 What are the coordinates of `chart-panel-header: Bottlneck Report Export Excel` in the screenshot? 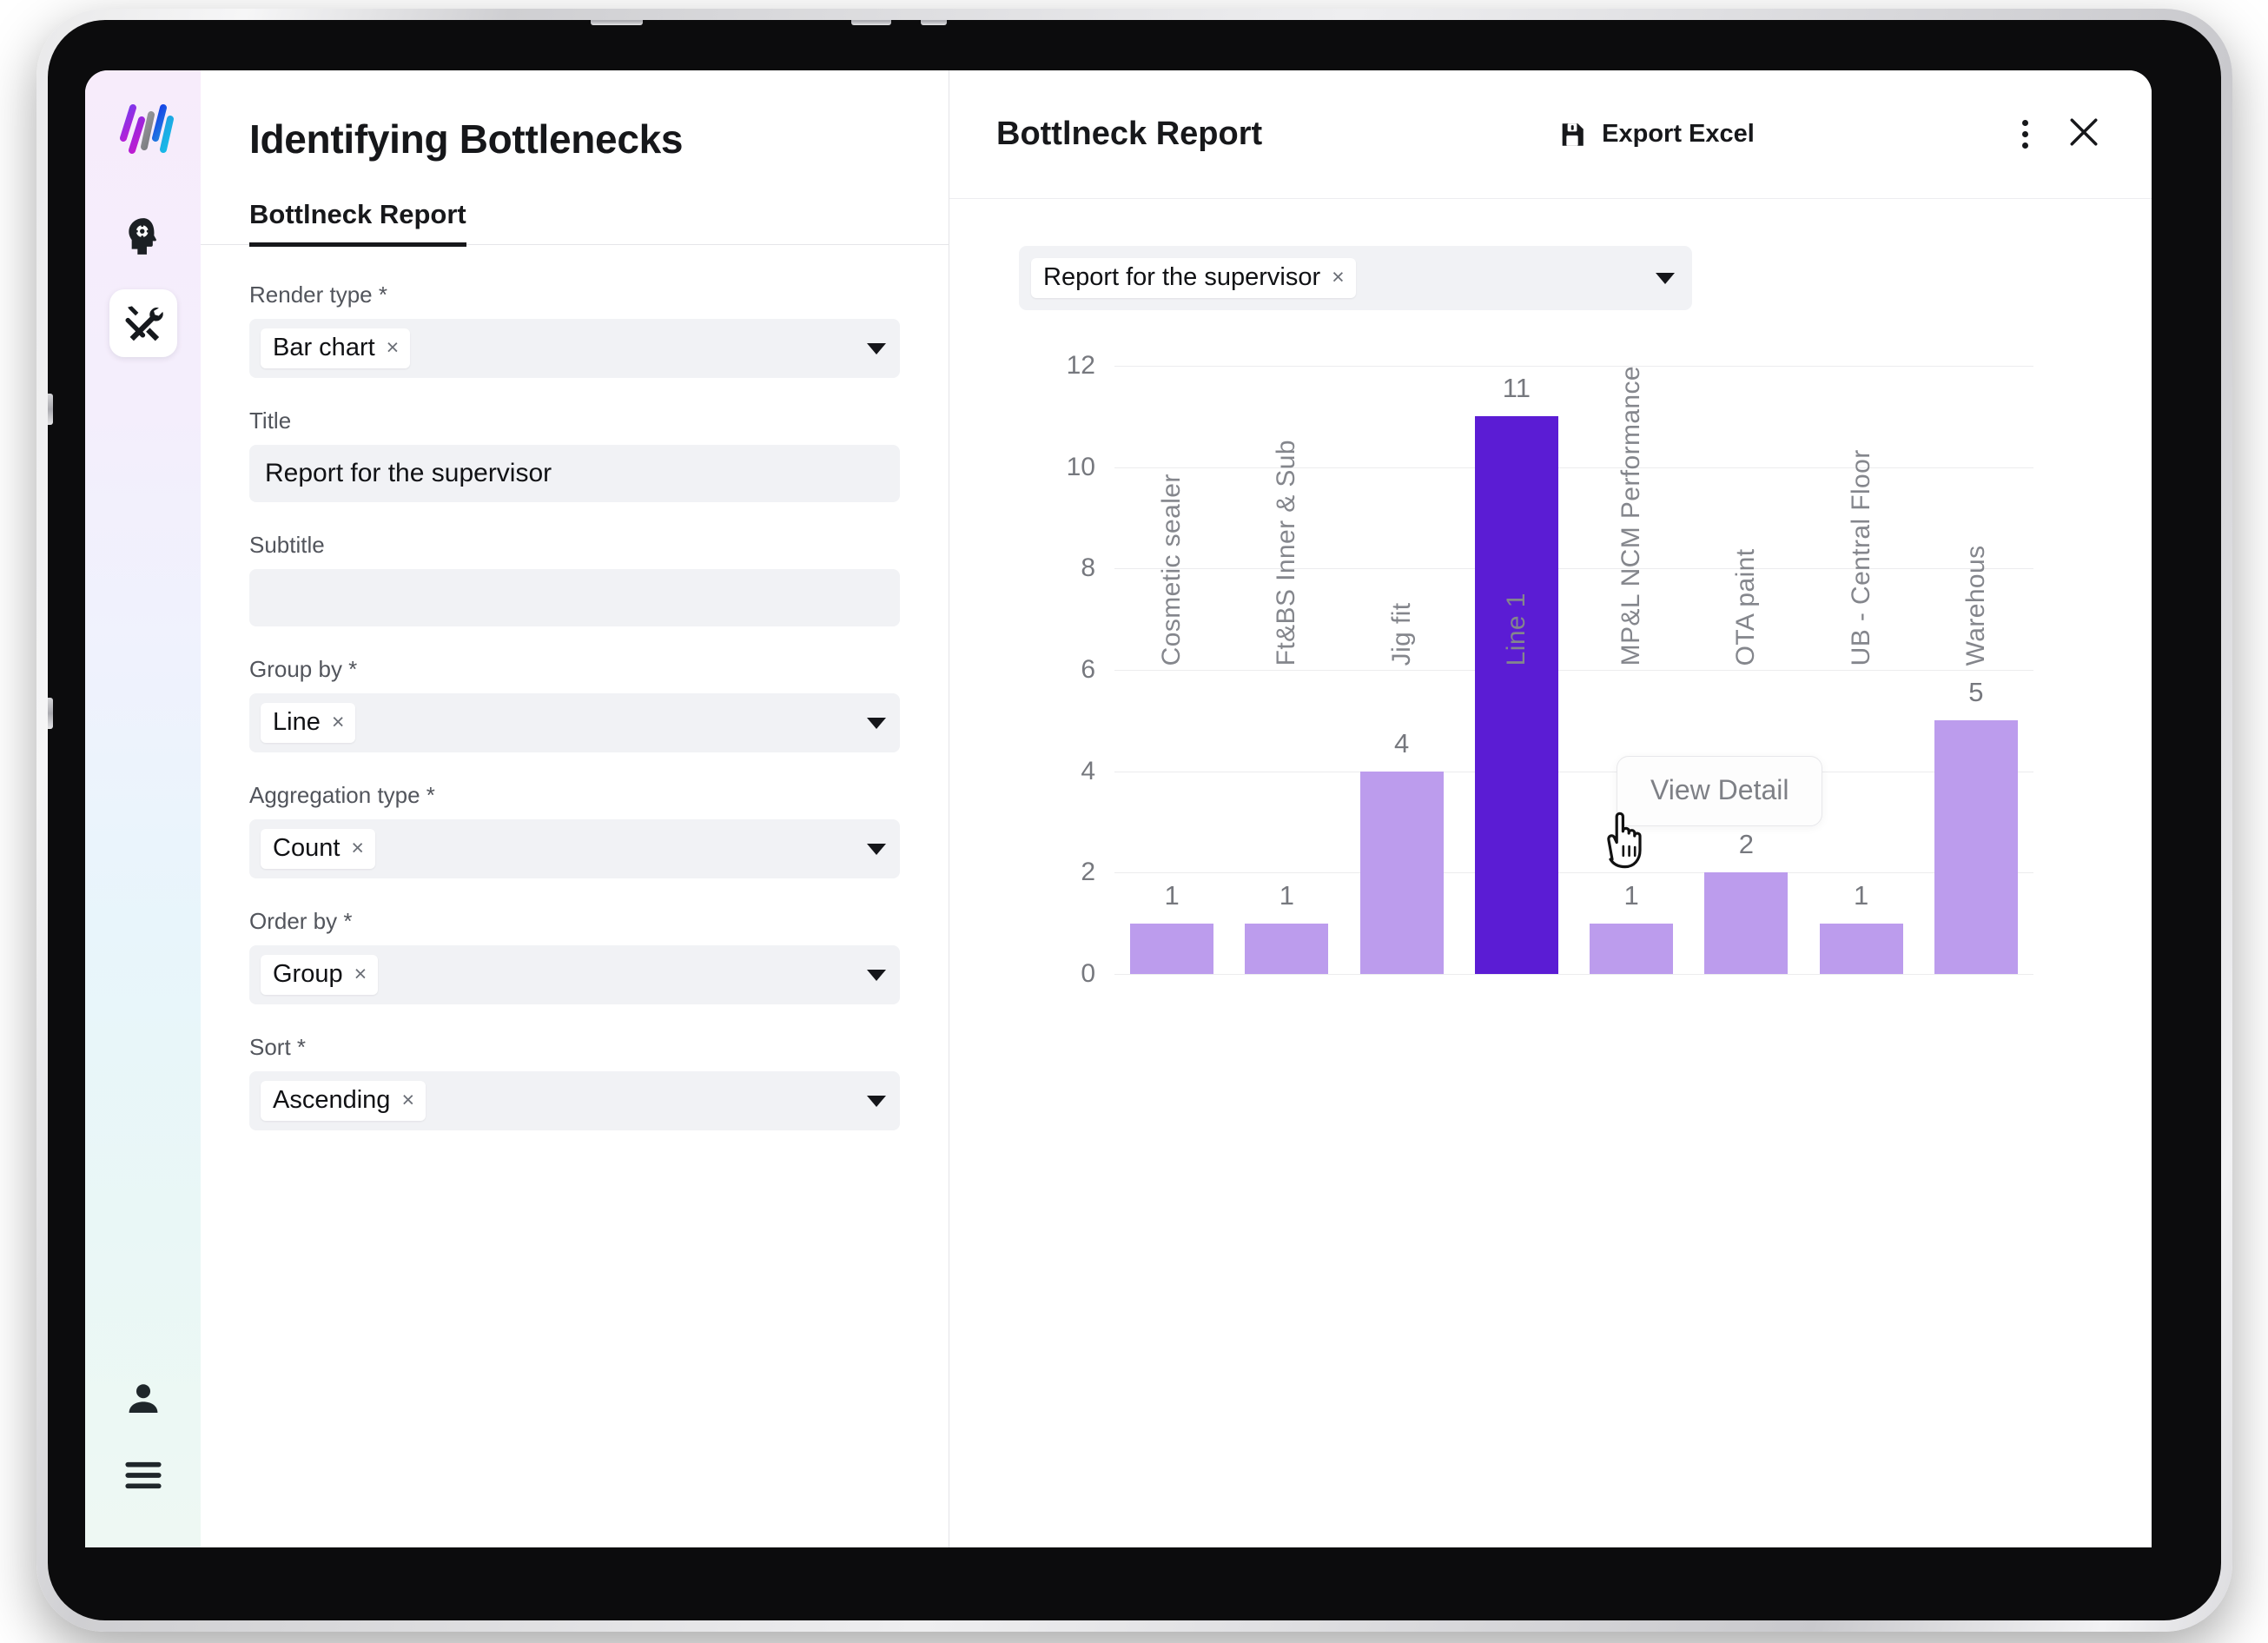 It's located at (1550, 134).